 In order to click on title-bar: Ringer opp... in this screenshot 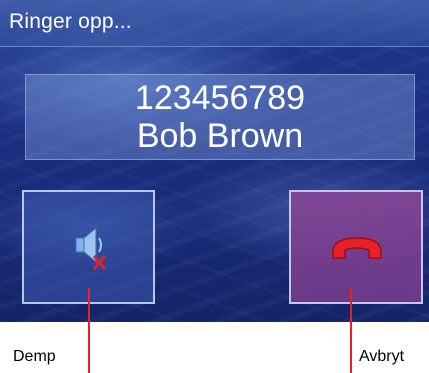, I will do `click(214, 23)`.